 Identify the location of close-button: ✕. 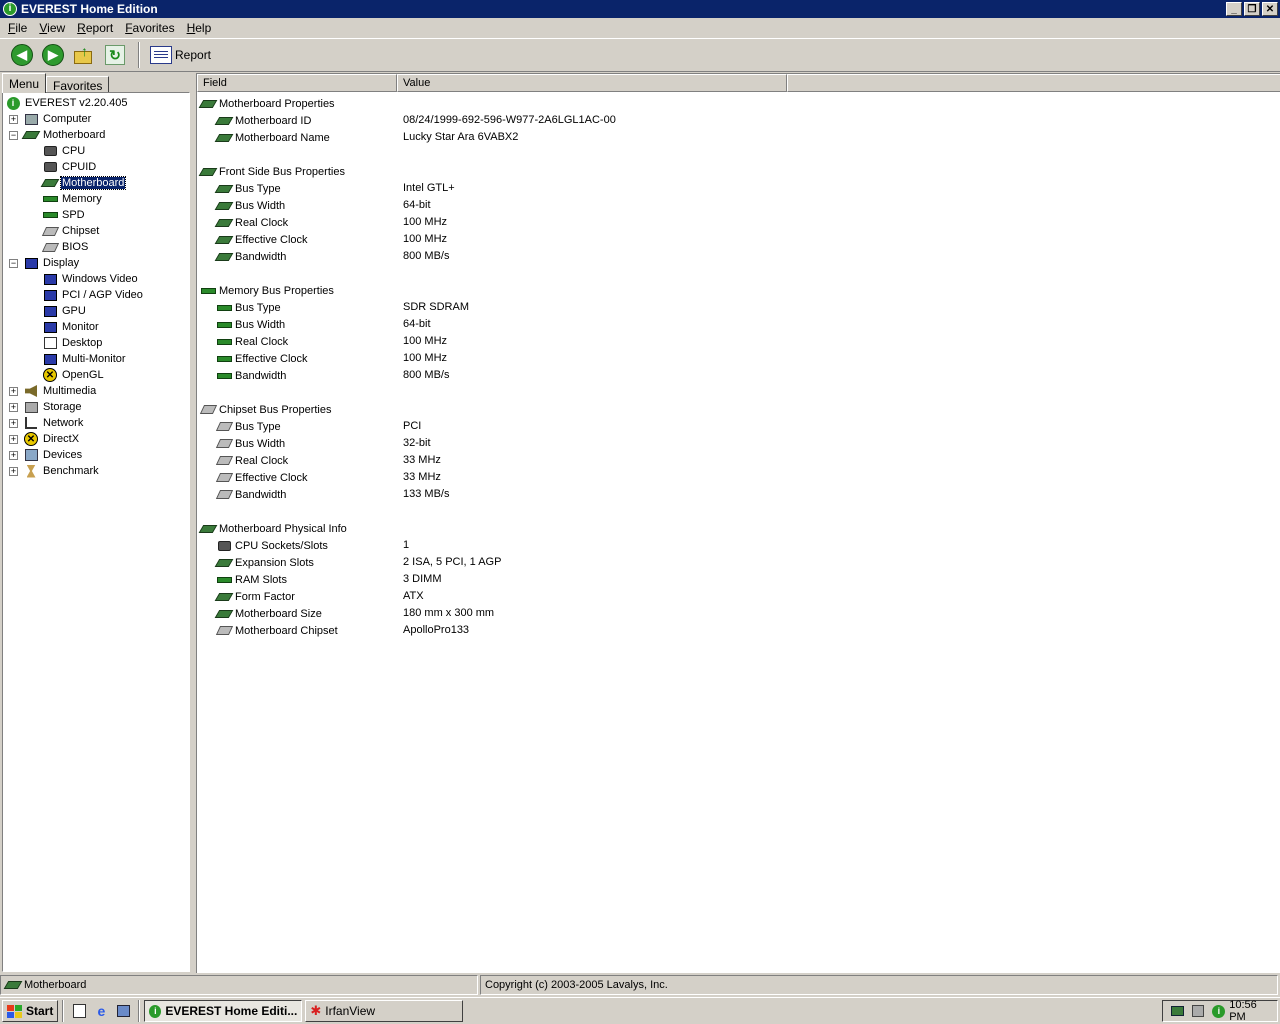
(1270, 9).